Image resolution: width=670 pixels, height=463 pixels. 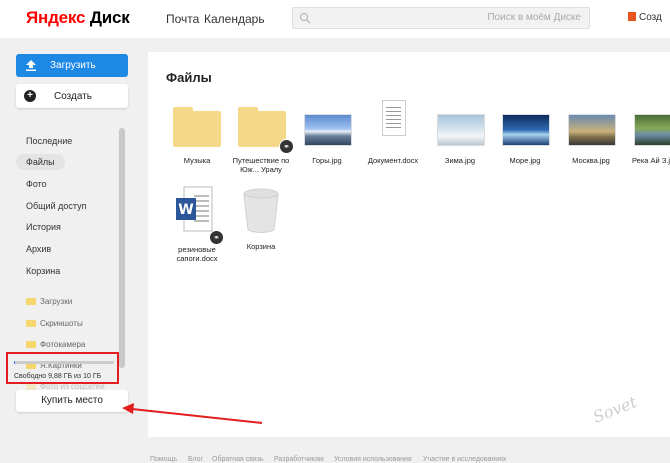 What do you see at coordinates (163, 459) in the screenshot?
I see `footer-link-help: Помощь` at bounding box center [163, 459].